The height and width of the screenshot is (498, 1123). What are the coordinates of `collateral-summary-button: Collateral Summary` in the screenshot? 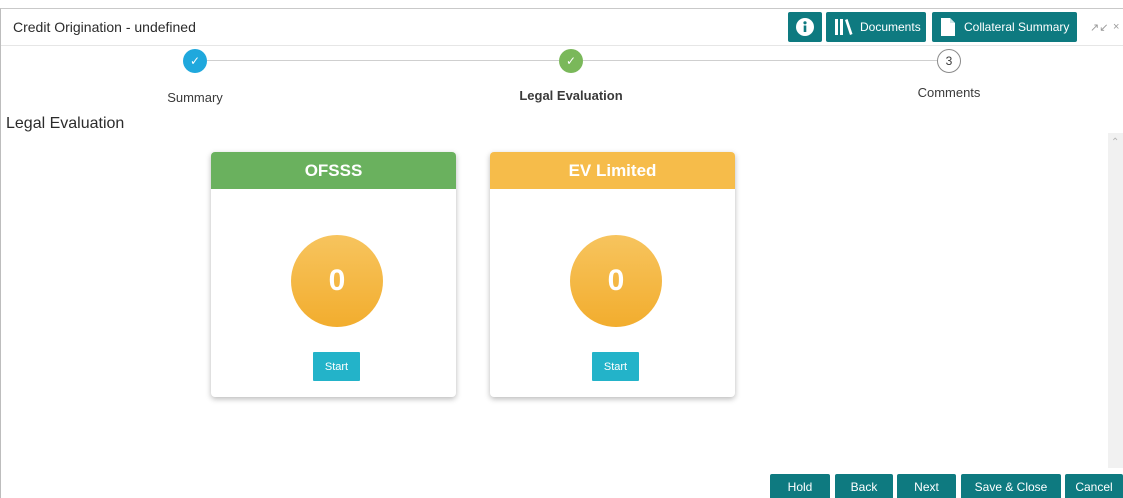 It's located at (1004, 27).